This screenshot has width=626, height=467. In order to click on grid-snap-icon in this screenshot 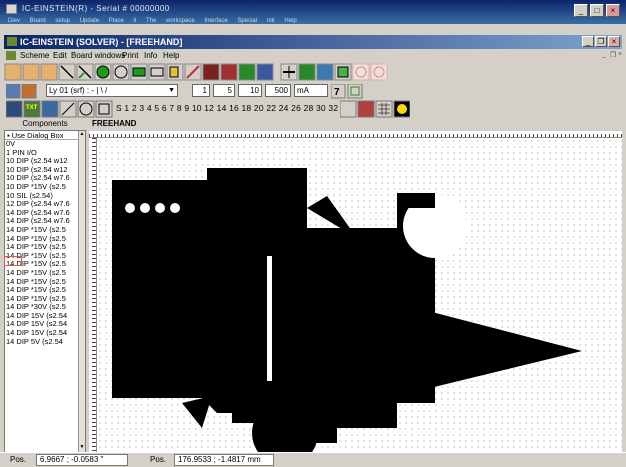, I will do `click(355, 91)`.